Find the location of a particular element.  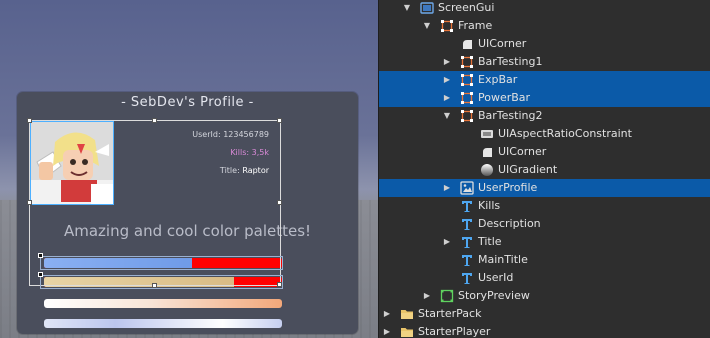

explorer-row-label: Title is located at coordinates (490, 241).